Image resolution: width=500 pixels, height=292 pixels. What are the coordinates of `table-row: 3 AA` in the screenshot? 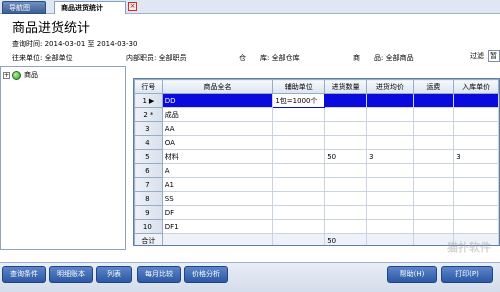 It's located at (316, 128).